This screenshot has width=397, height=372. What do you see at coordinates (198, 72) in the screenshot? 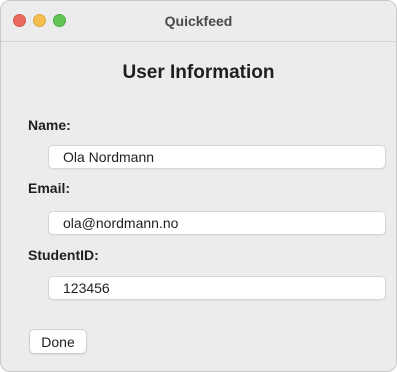
I see `form-heading: User Information` at bounding box center [198, 72].